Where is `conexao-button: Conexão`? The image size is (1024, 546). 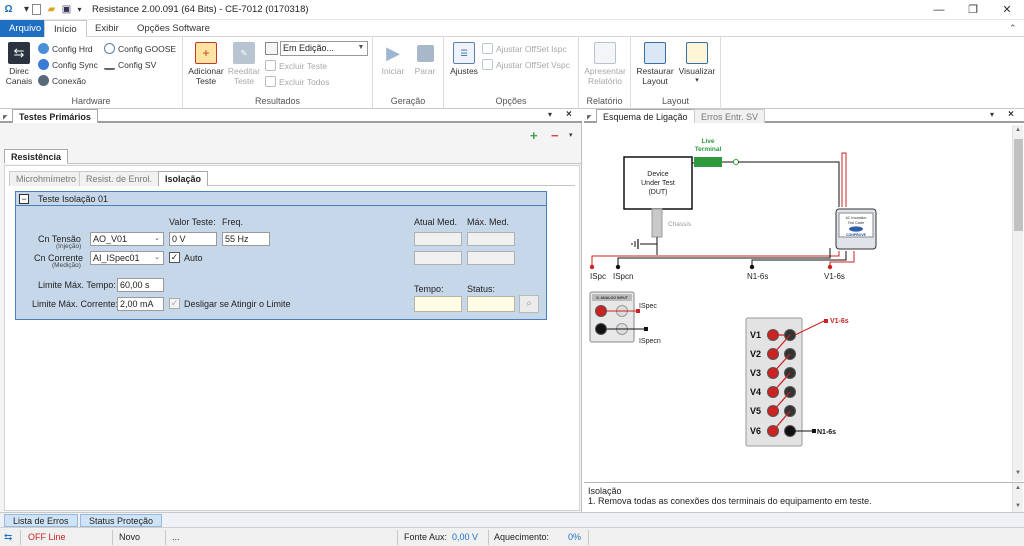
conexao-button: Conexão is located at coordinates (62, 81).